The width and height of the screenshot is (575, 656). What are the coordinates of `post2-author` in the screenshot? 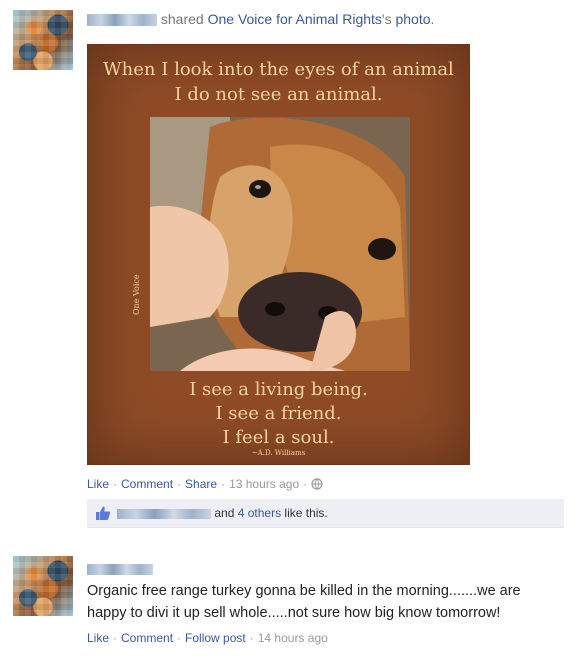 It's located at (120, 570).